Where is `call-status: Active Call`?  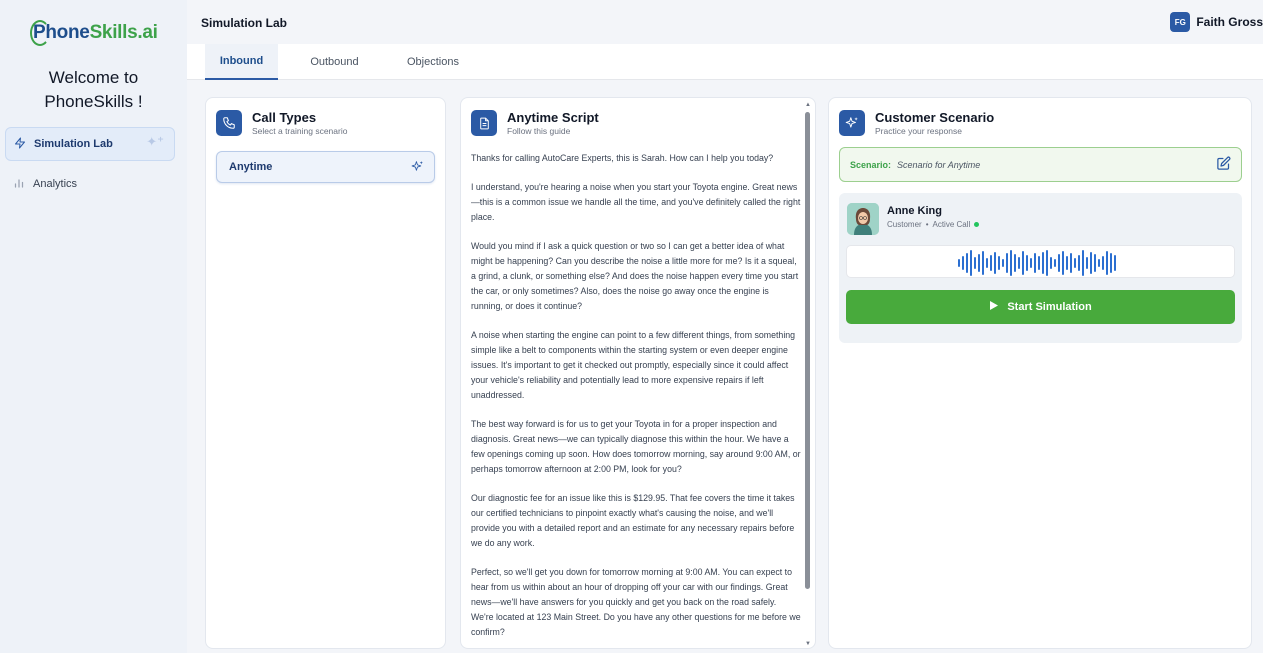 call-status: Active Call is located at coordinates (951, 224).